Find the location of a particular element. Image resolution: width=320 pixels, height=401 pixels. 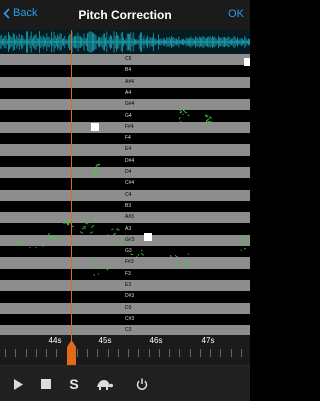

reset-button is located at coordinates (142, 384).